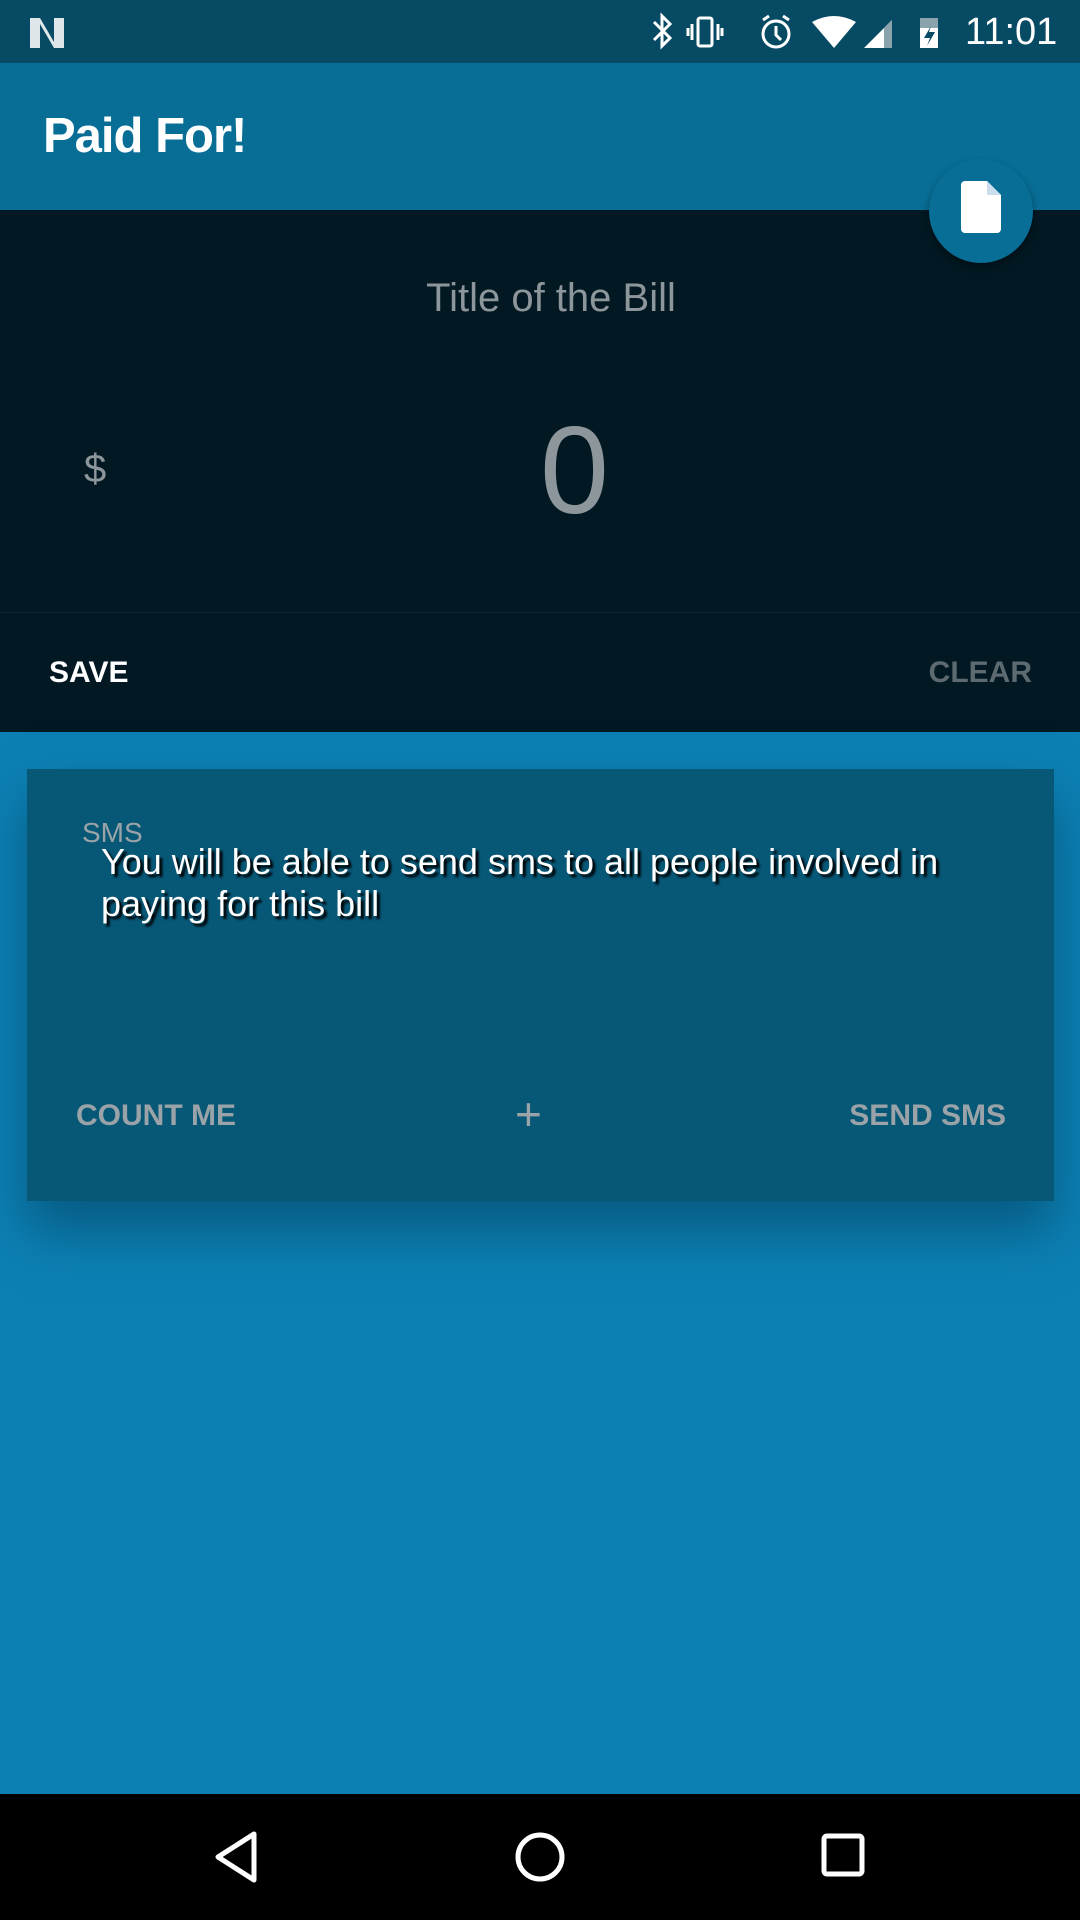  Describe the element at coordinates (1011, 32) in the screenshot. I see `clock: 11:01` at that location.